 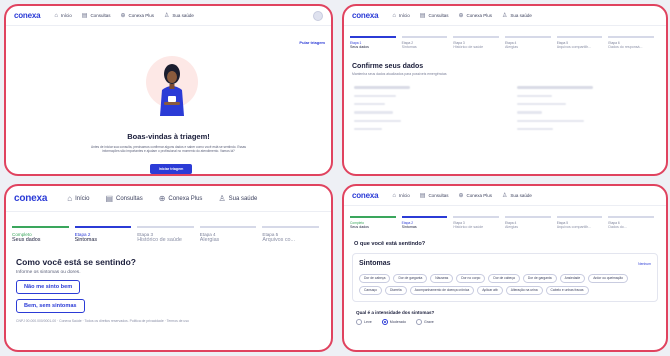 What do you see at coordinates (490, 290) in the screenshot?
I see `symptom-chip: Aplicar atb` at bounding box center [490, 290].